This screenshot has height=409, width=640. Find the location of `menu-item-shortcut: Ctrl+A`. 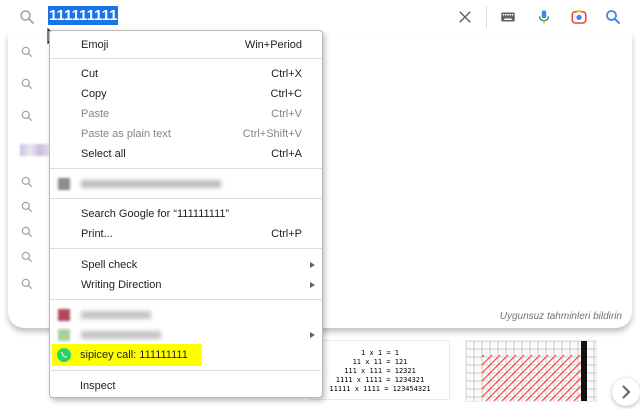

menu-item-shortcut: Ctrl+A is located at coordinates (286, 154).